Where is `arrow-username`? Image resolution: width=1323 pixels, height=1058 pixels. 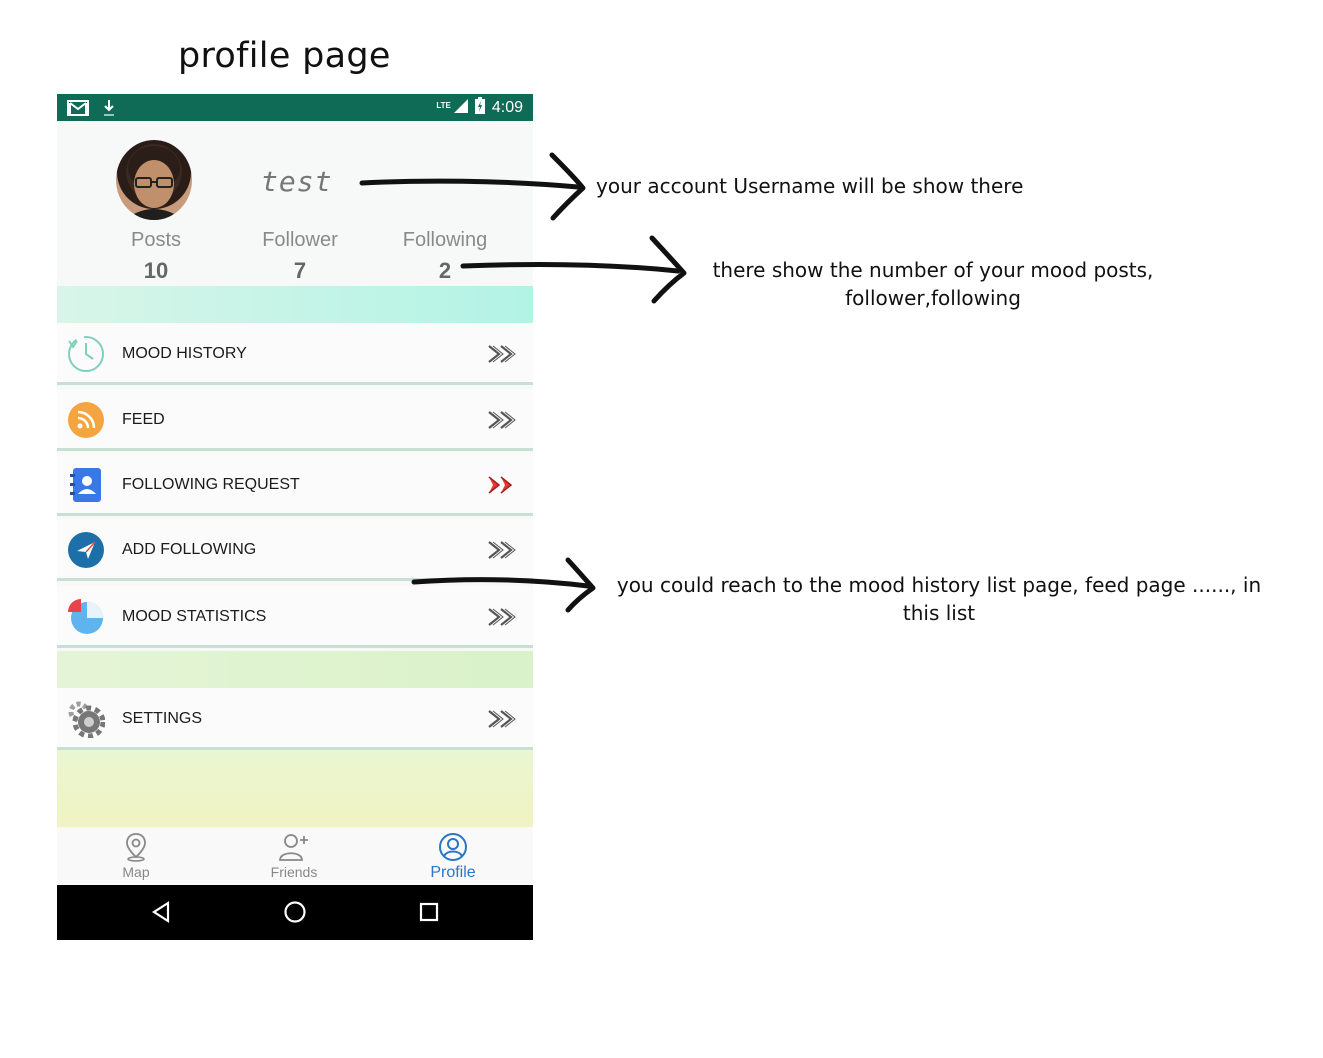 arrow-username is located at coordinates (472, 186).